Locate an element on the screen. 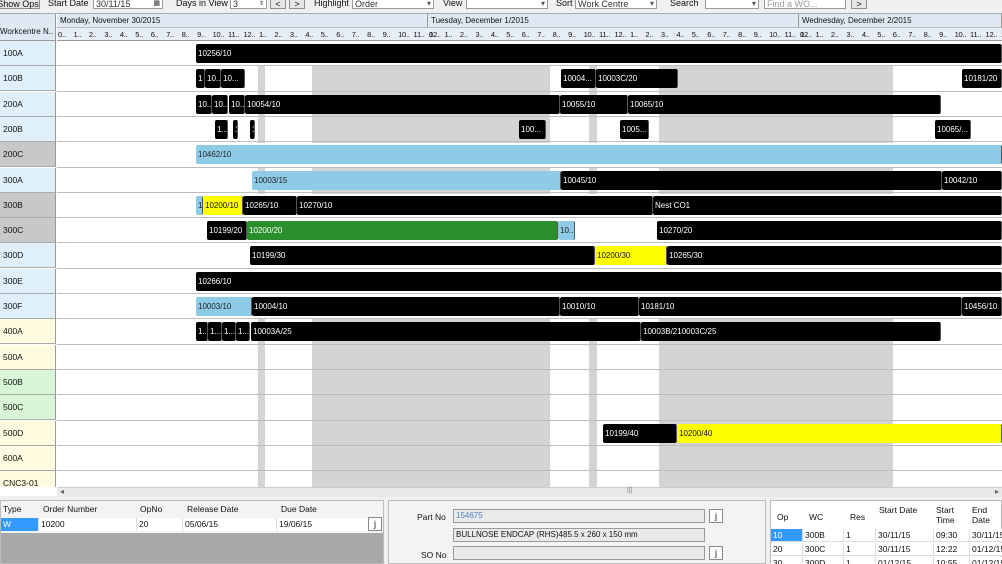 This screenshot has width=1002, height=564. ops-col-op: Op is located at coordinates (782, 517).